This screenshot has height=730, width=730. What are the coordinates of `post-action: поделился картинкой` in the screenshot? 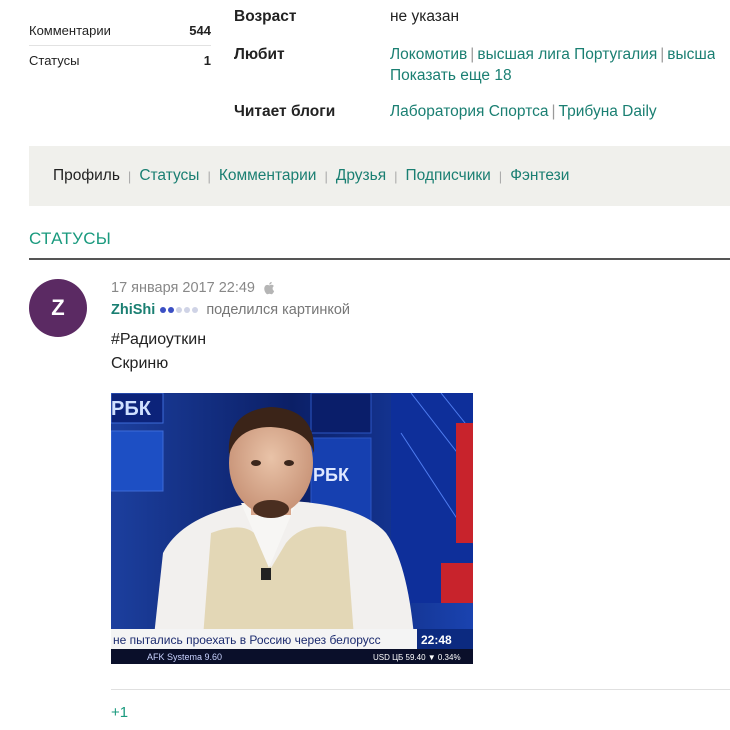 It's located at (278, 310).